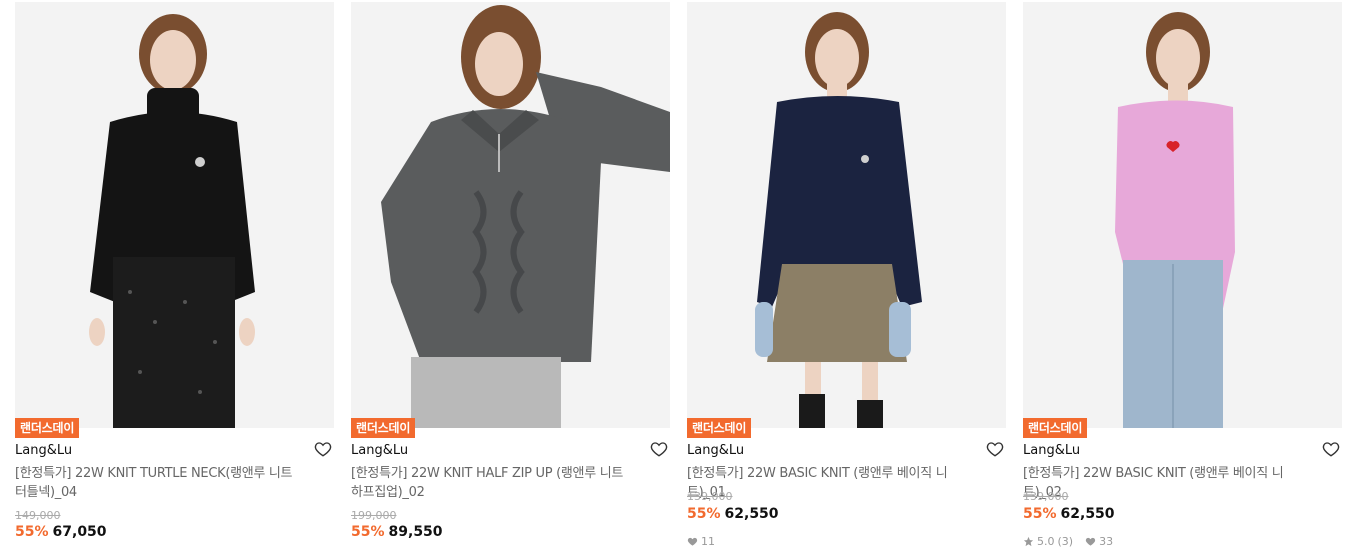 The height and width of the screenshot is (547, 1346). What do you see at coordinates (374, 515) in the screenshot?
I see `original-price: 199,000` at bounding box center [374, 515].